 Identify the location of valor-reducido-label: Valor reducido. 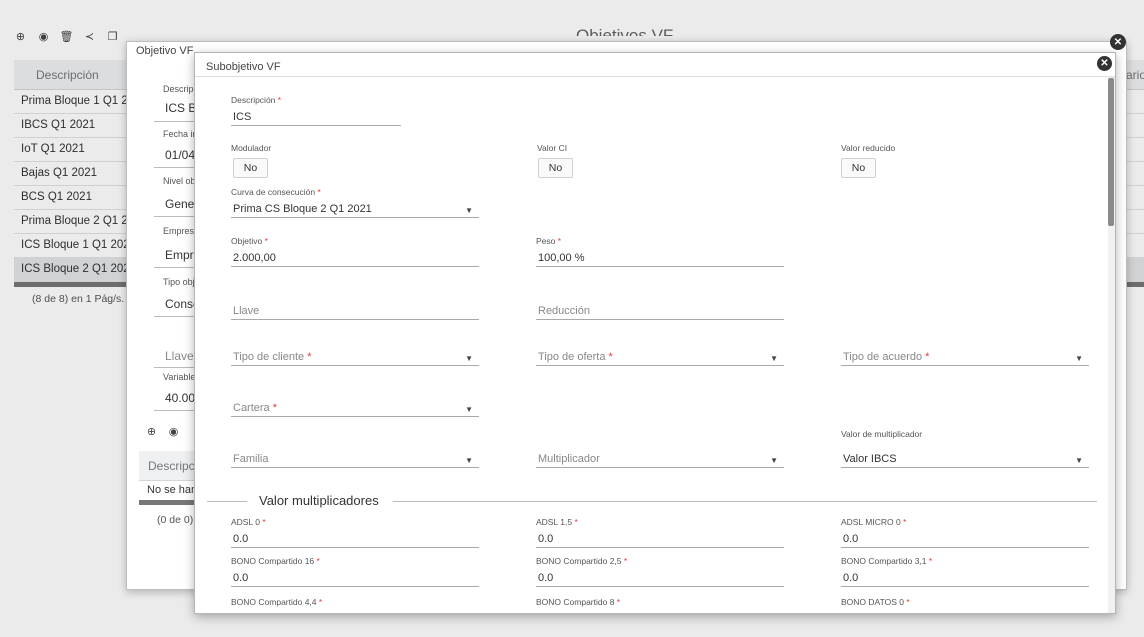
(868, 148).